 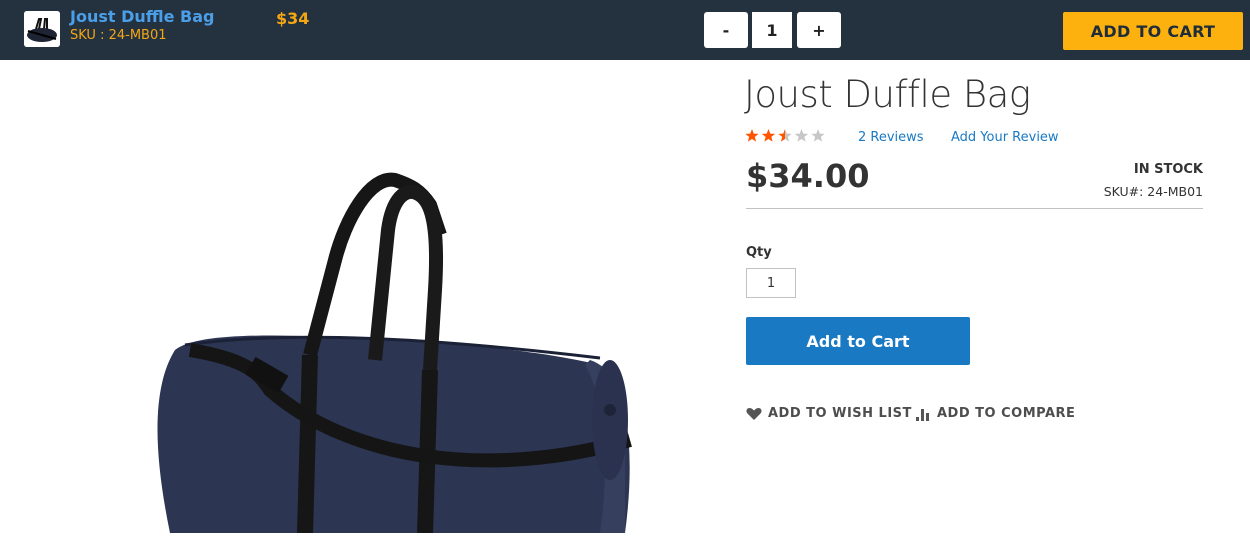 I want to click on stock-status: IN STOCK, so click(x=1168, y=169).